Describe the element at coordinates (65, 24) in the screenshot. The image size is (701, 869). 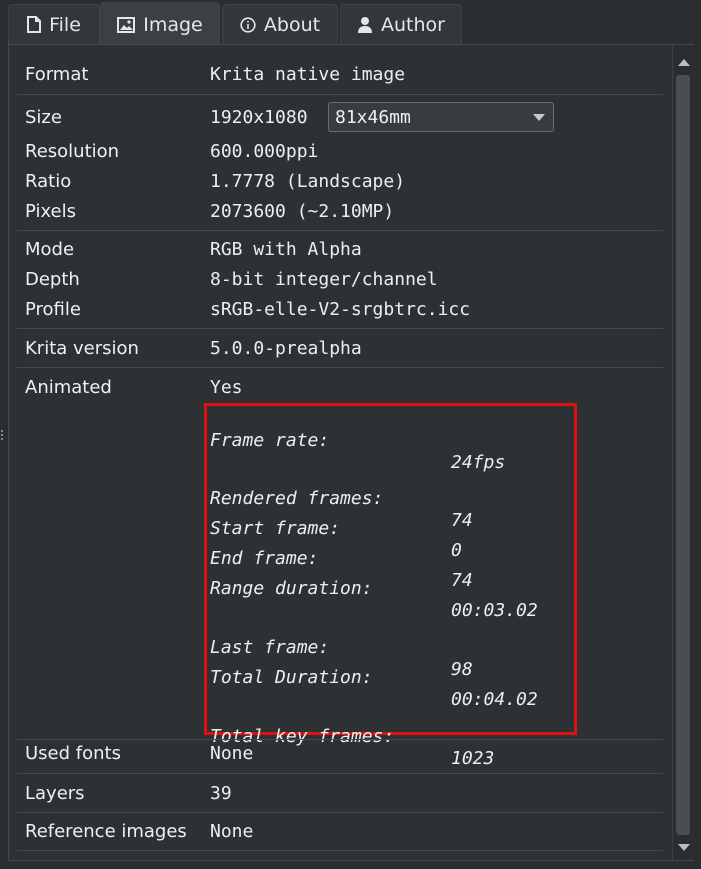
I see `tab-label: File` at that location.